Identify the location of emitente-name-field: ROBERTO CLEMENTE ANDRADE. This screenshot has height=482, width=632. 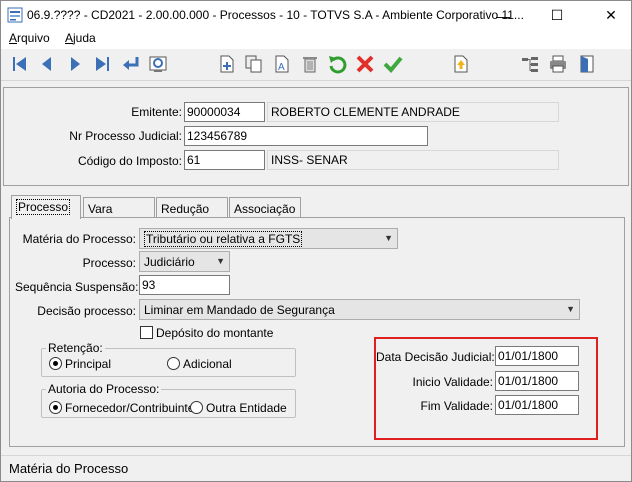
(413, 112).